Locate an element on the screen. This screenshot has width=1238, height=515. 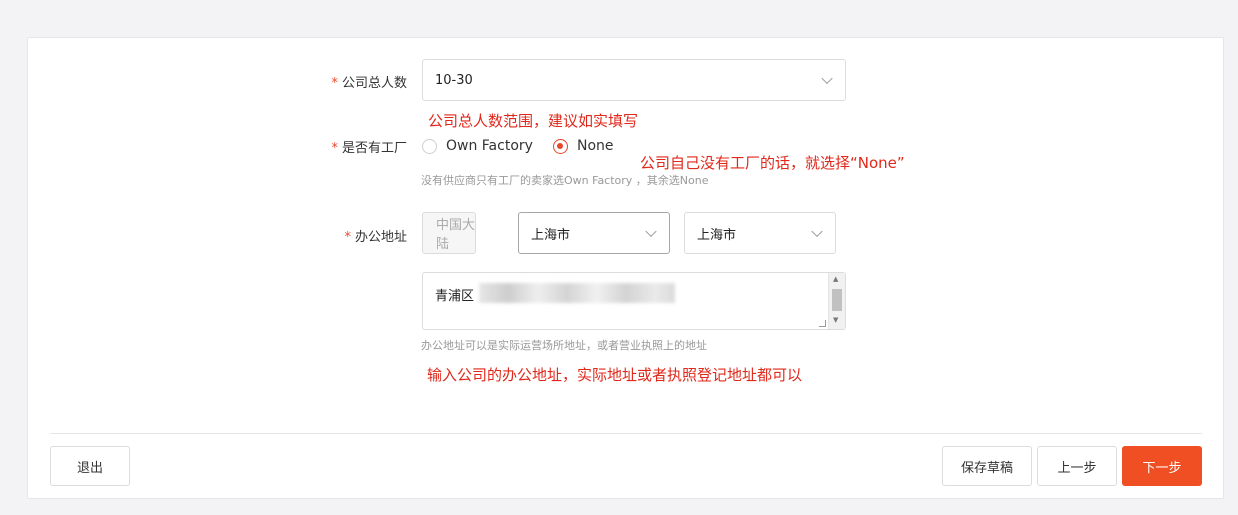
textarea-scrollbar: ▲ ▼ is located at coordinates (836, 301).